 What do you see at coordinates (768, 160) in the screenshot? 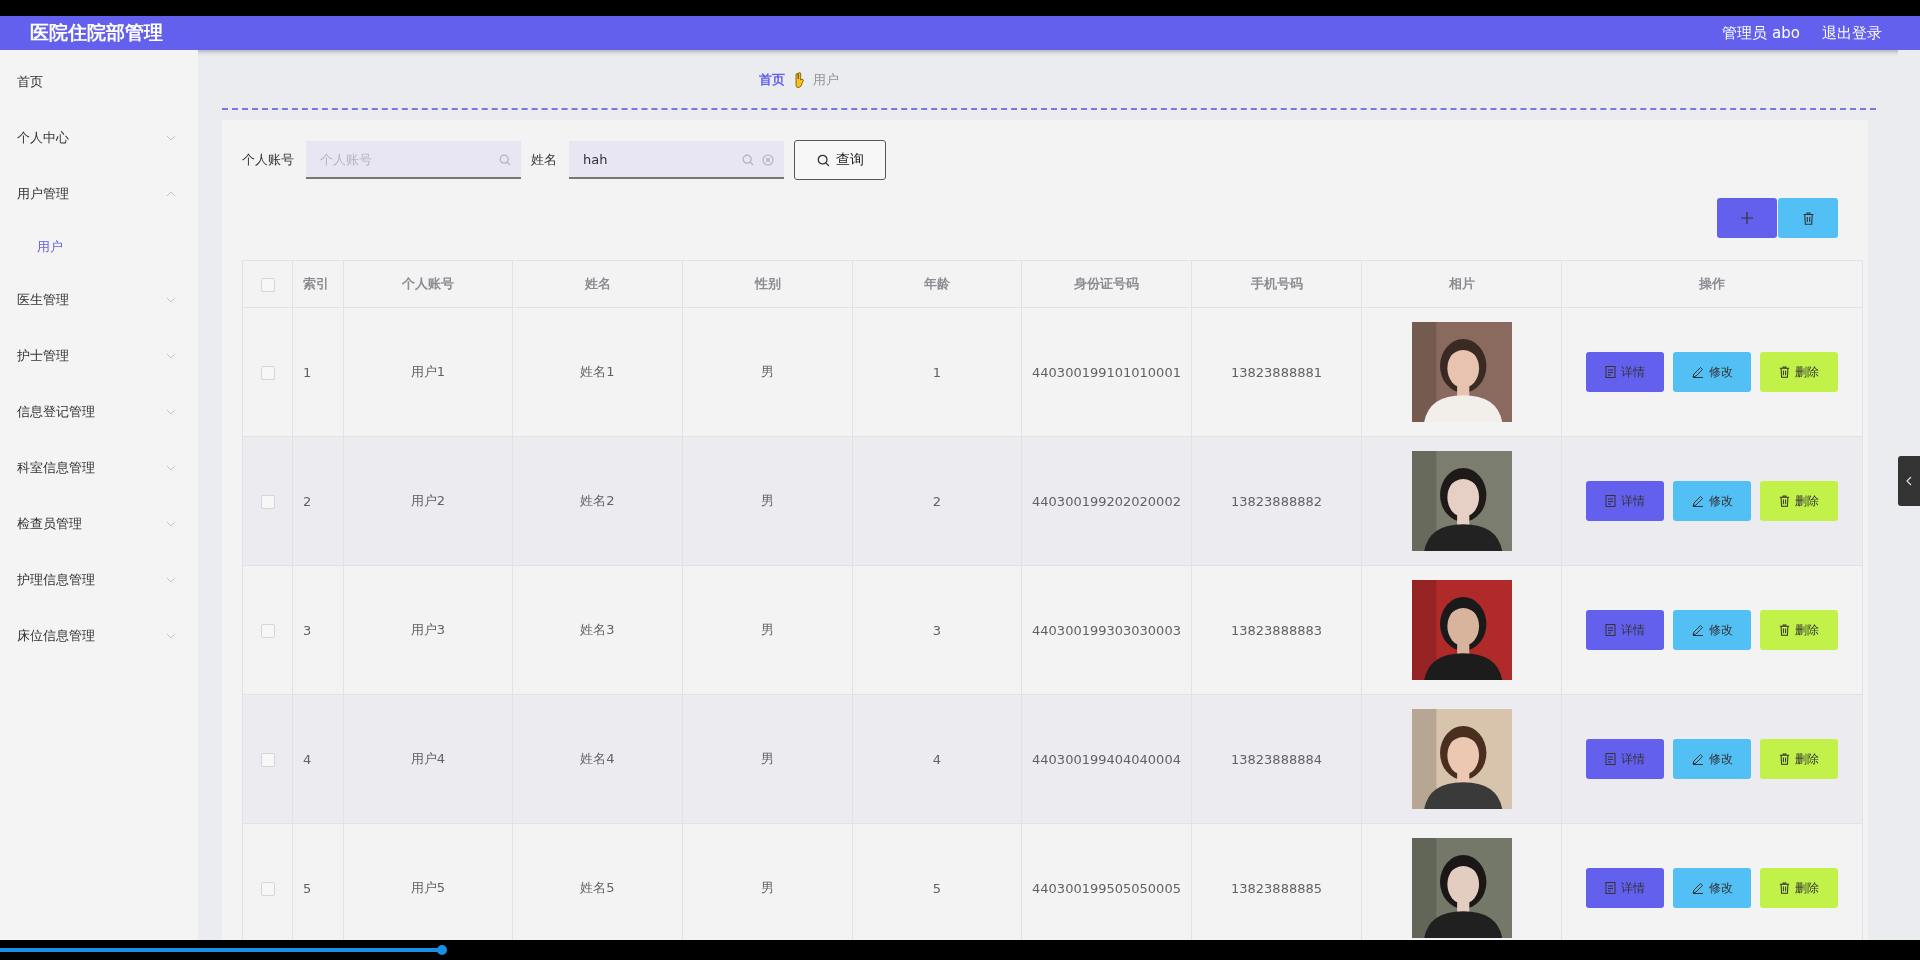
I see `clear-icon` at bounding box center [768, 160].